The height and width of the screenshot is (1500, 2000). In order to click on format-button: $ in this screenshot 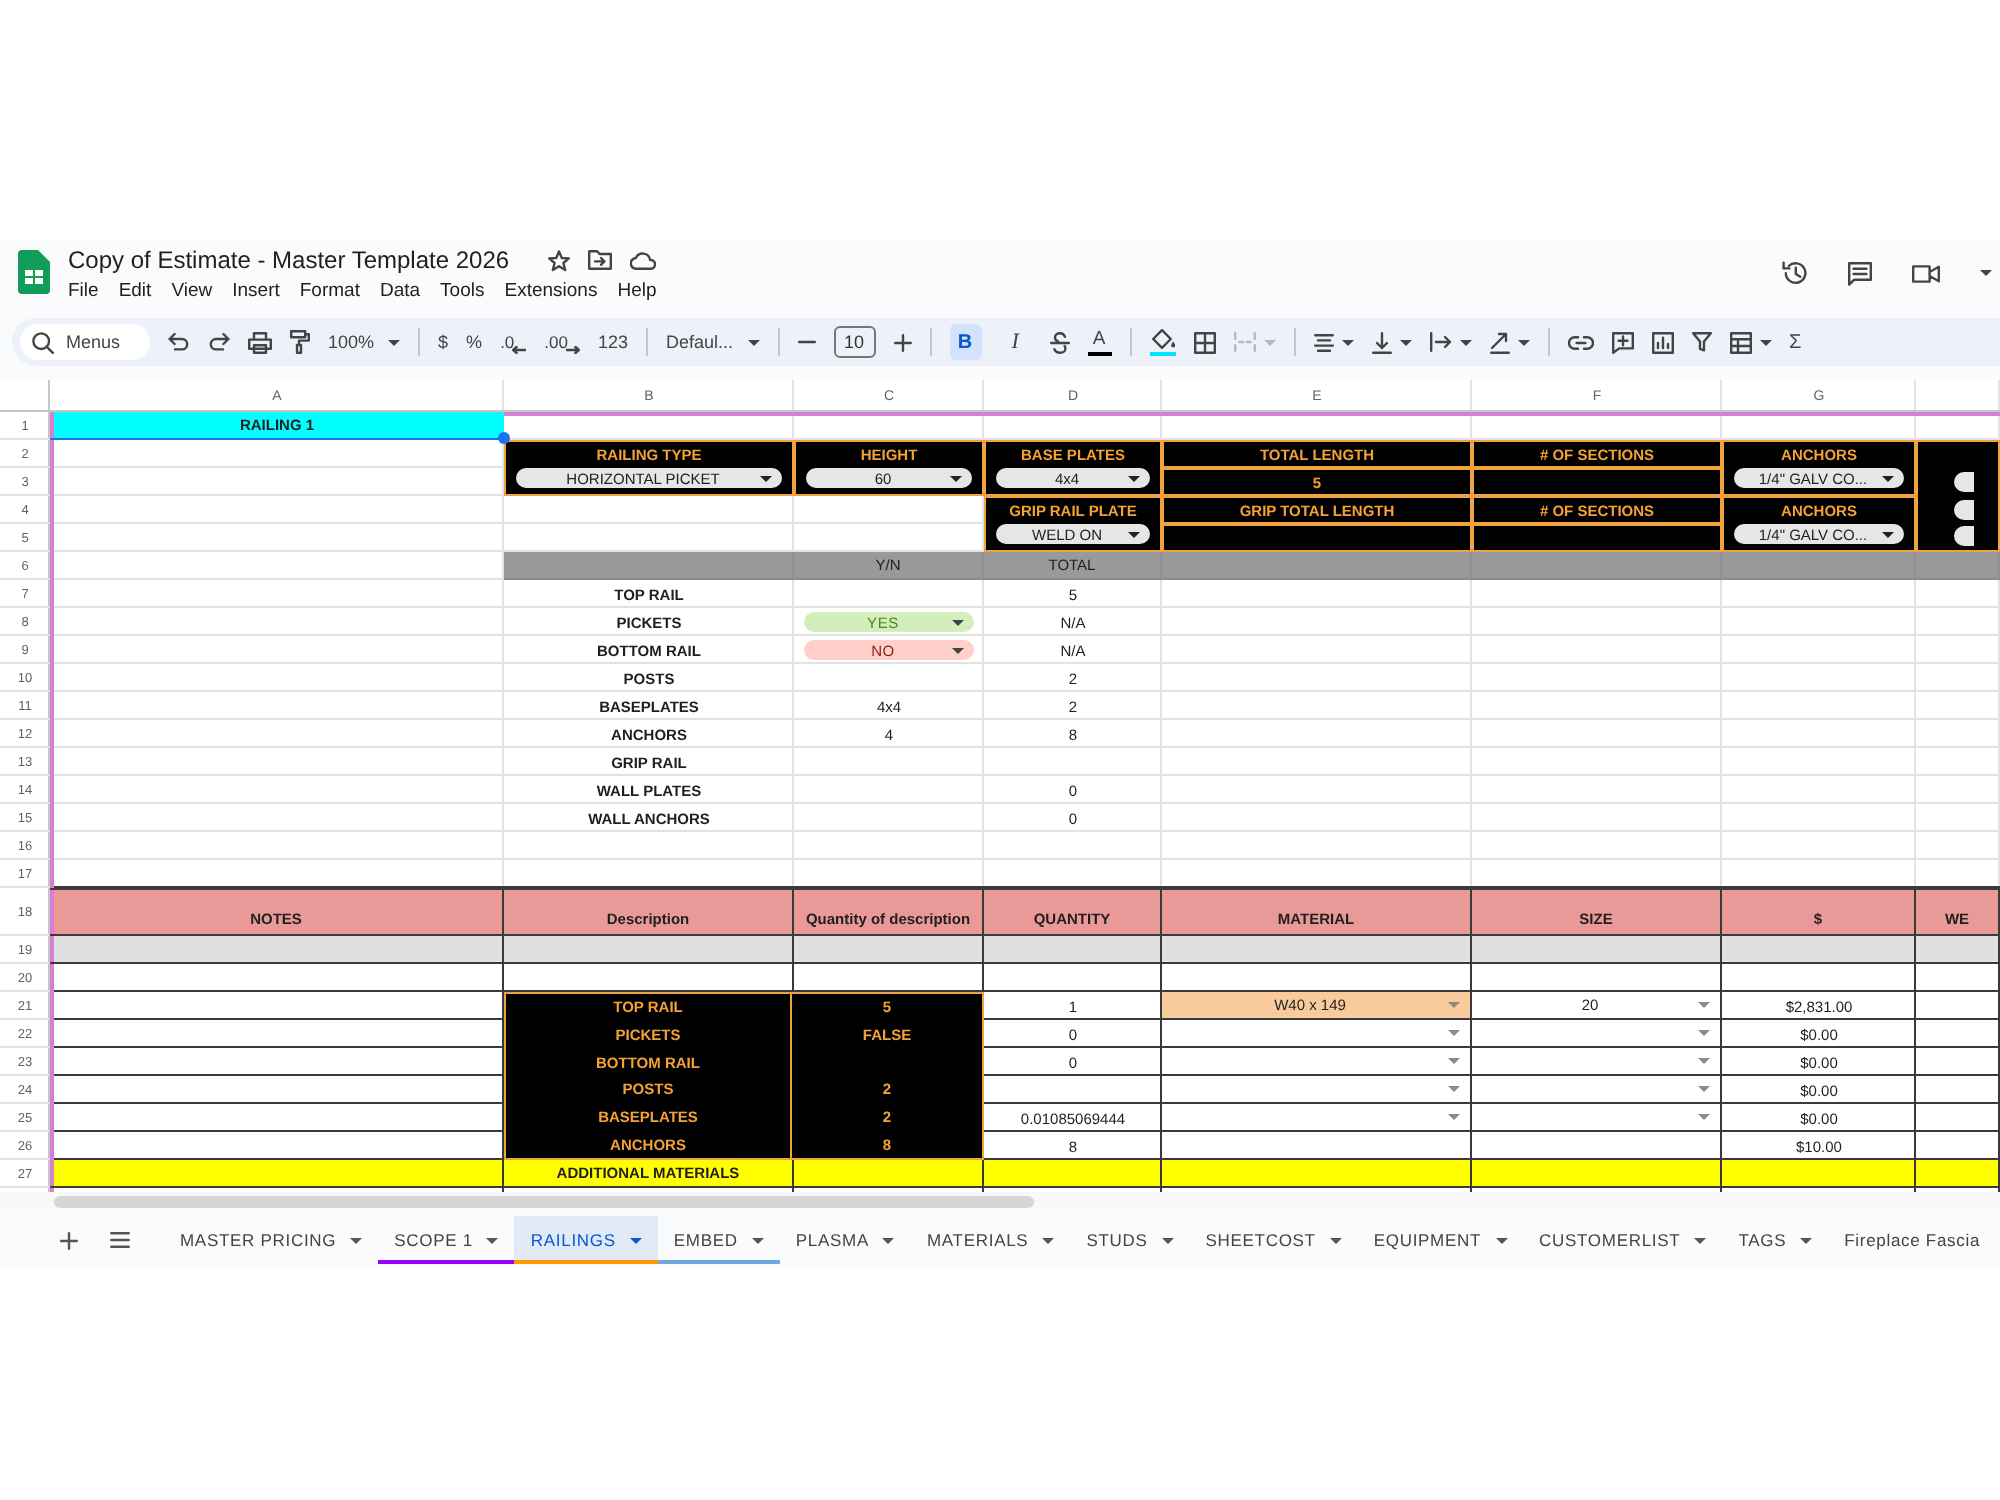, I will do `click(443, 342)`.